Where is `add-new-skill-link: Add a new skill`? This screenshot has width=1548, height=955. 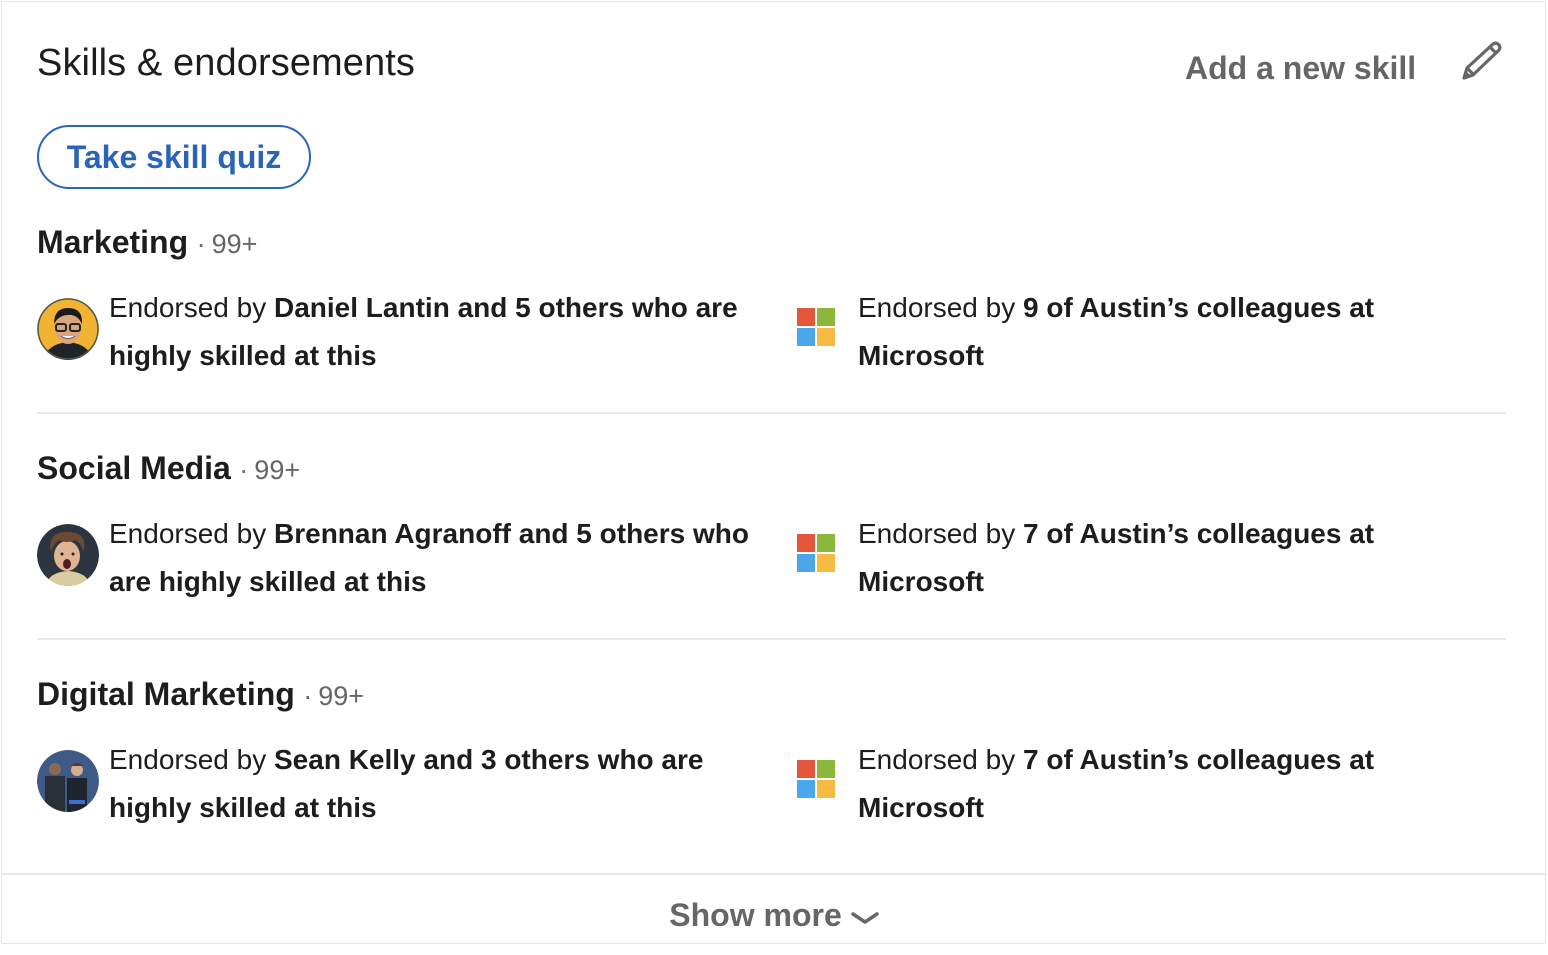
add-new-skill-link: Add a new skill is located at coordinates (1300, 68).